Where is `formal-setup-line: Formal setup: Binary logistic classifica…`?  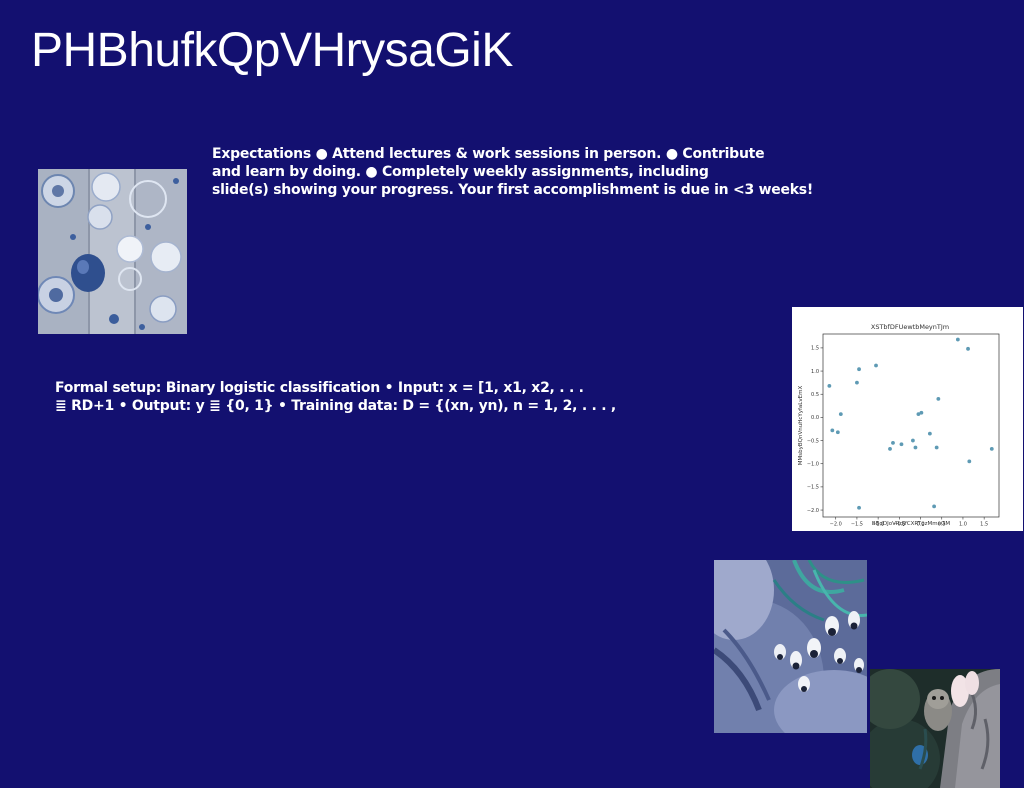
formal-setup-line: Formal setup: Binary logistic classifica… is located at coordinates (319, 388).